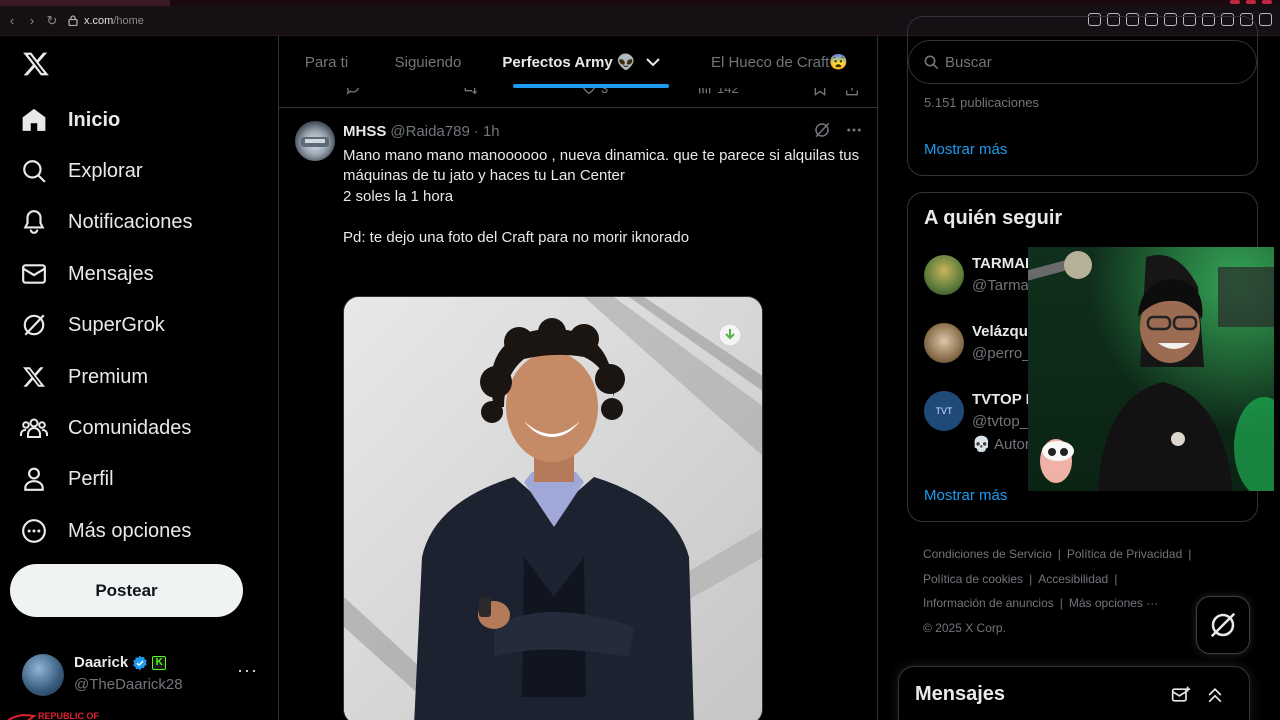  Describe the element at coordinates (140, 663) in the screenshot. I see `verified-icon` at that location.